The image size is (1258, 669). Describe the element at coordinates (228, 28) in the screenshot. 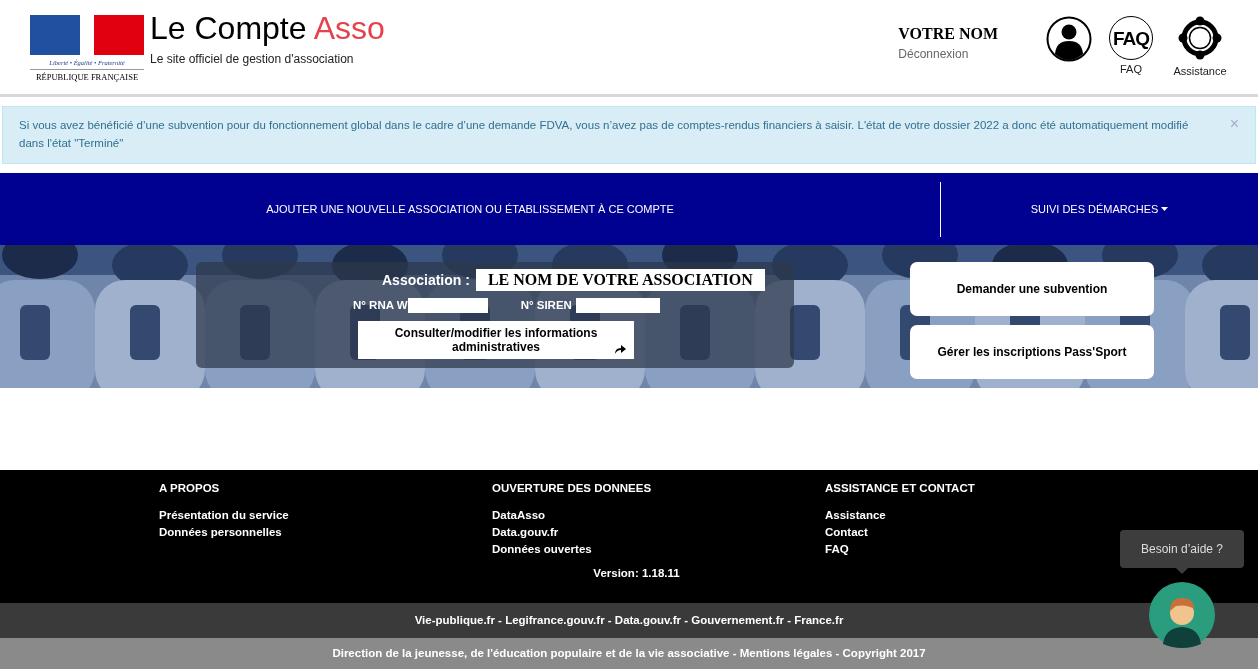

I see `site-title: Le Compte` at that location.